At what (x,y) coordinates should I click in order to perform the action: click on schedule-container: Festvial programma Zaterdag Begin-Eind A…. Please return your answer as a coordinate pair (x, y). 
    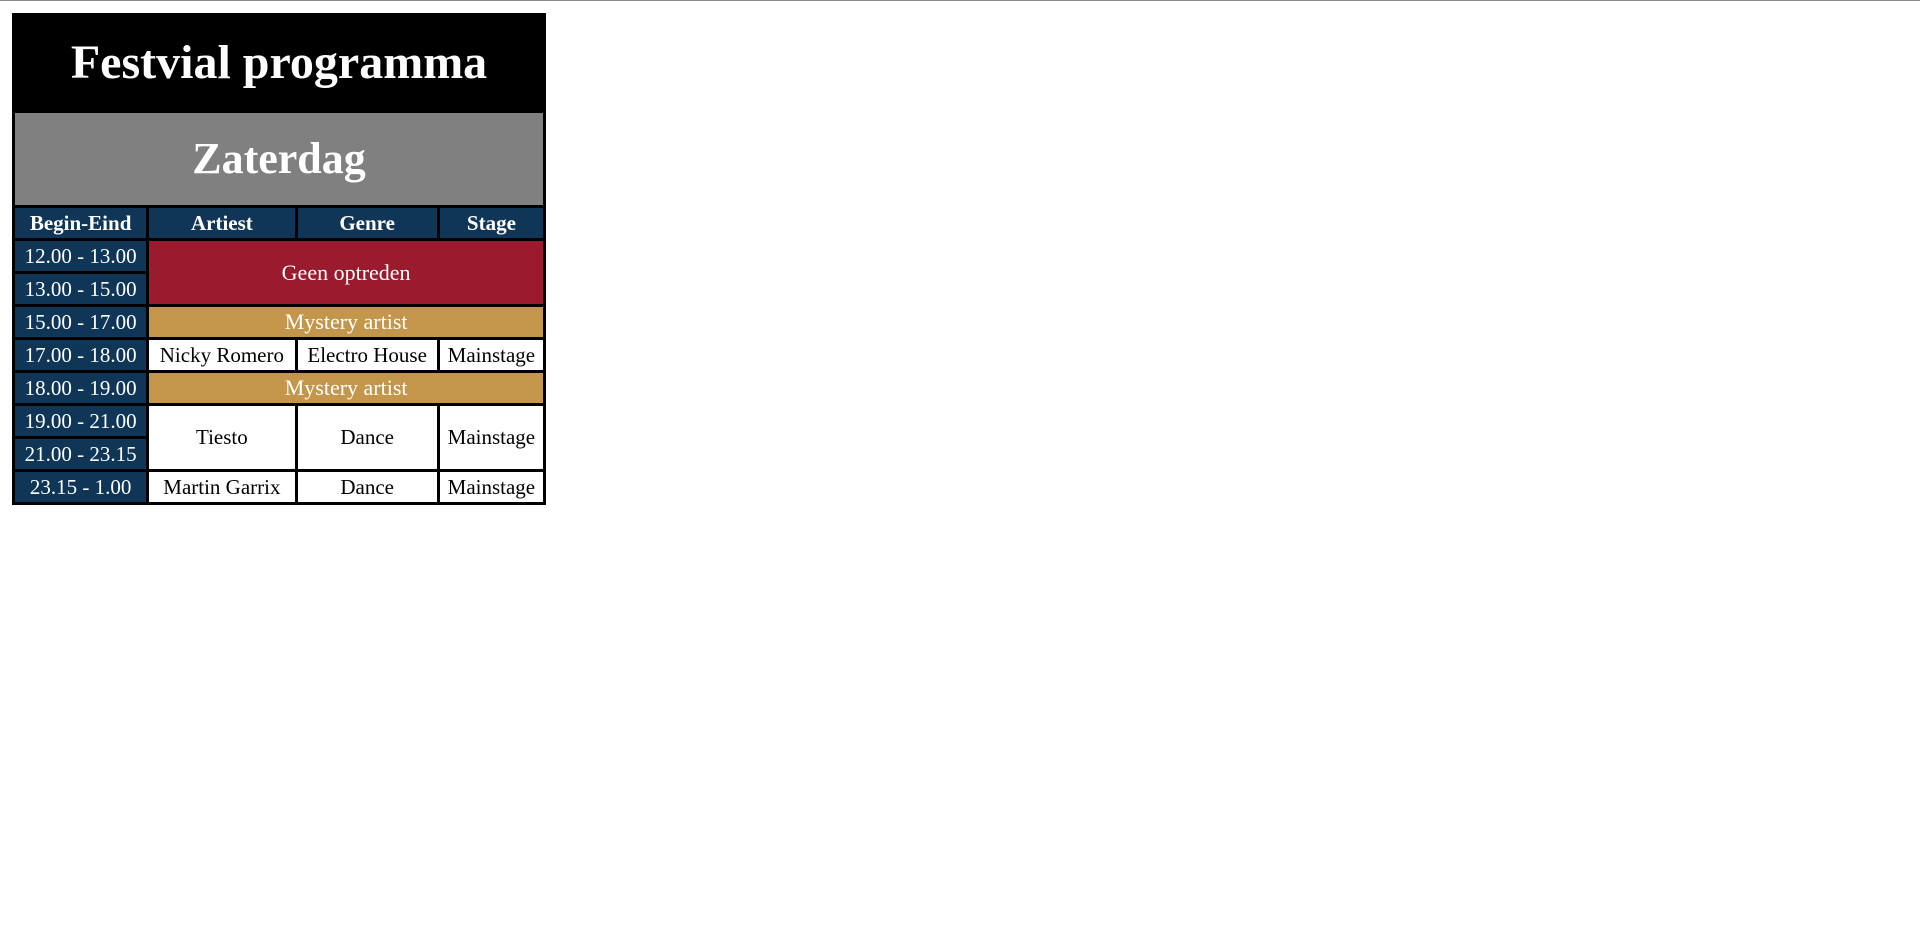
    Looking at the image, I should click on (279, 259).